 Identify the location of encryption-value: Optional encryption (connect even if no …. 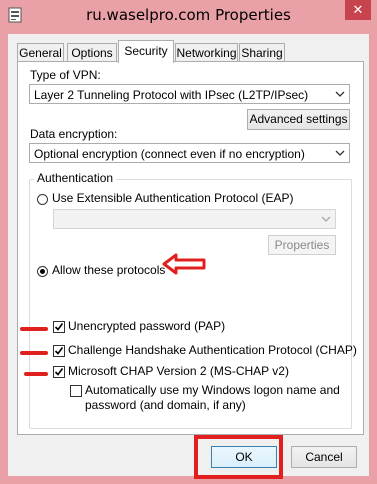
(169, 154).